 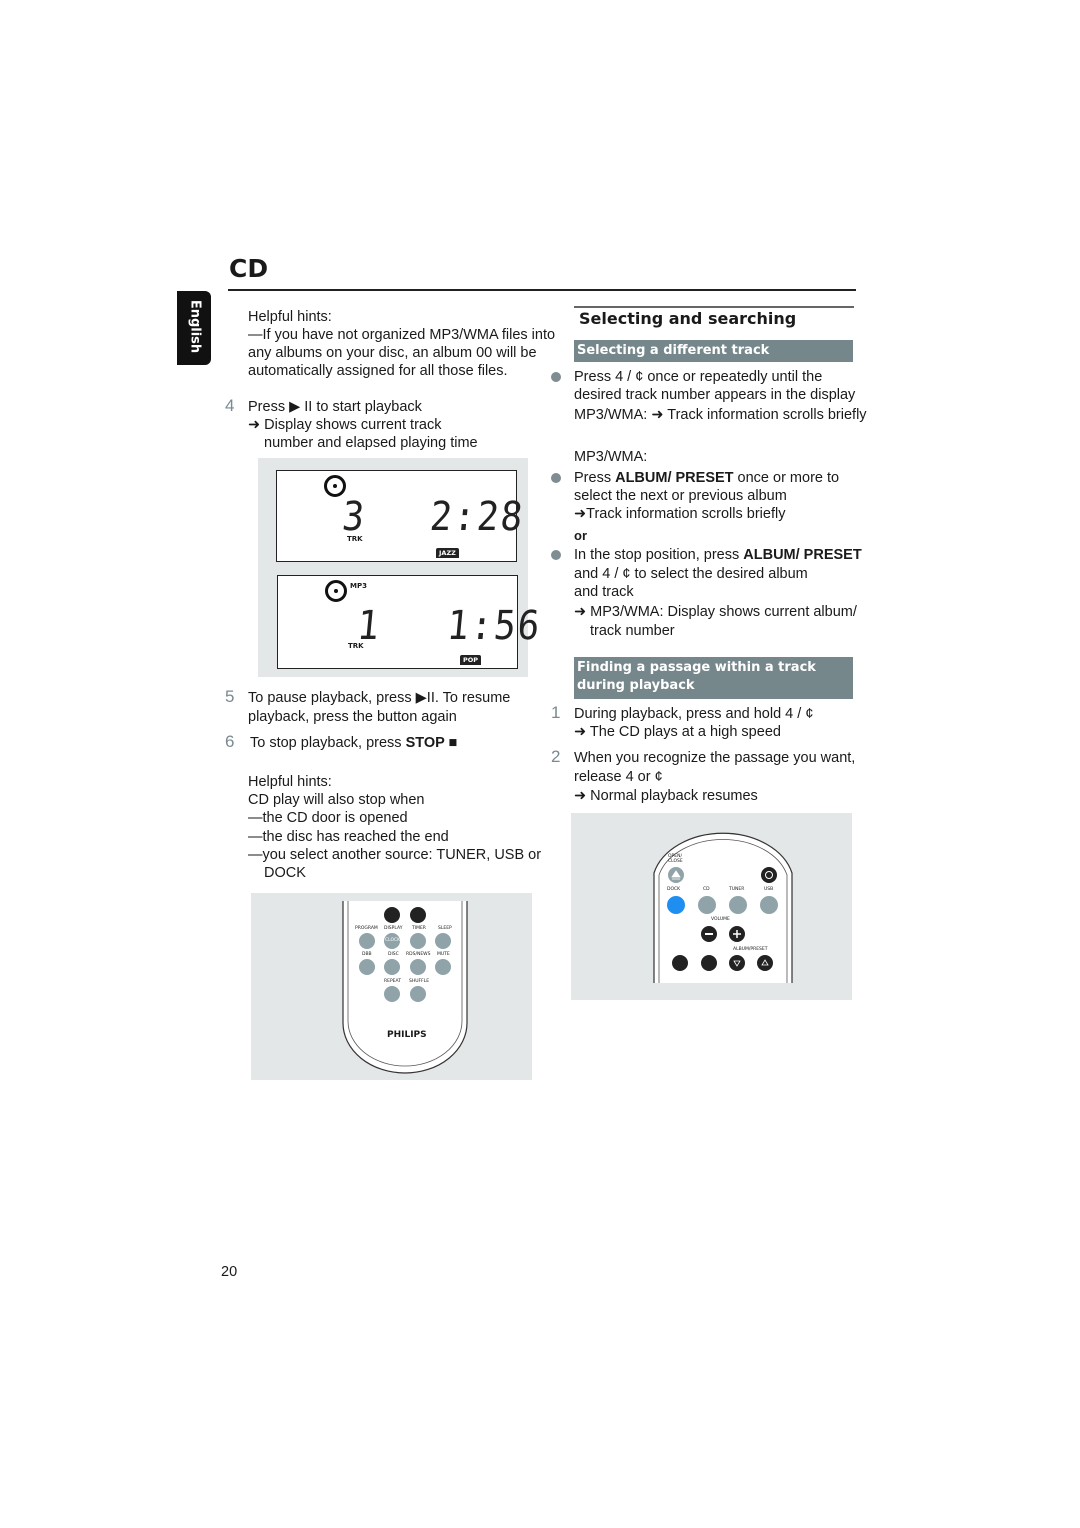 I want to click on hint-line: CD play will also stop when, so click(x=336, y=800).